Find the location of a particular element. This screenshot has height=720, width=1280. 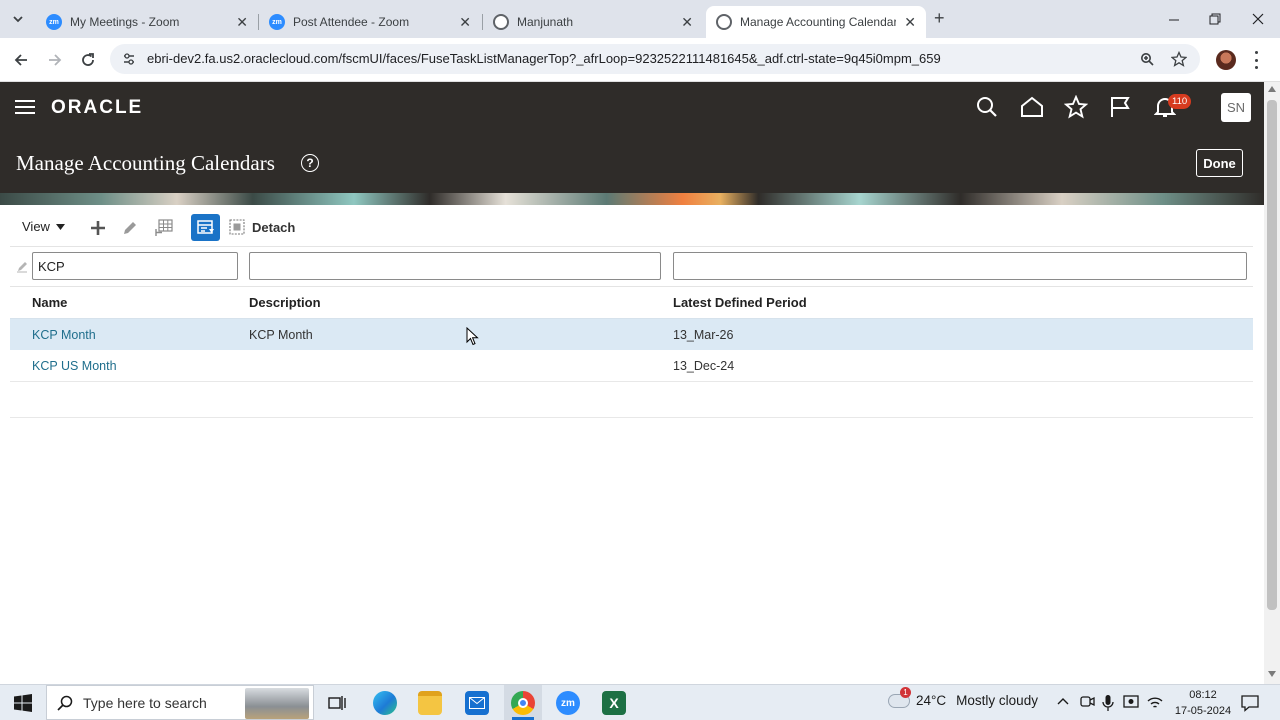

table-row: KCP US Month 13_Dec-24 is located at coordinates (631, 366).